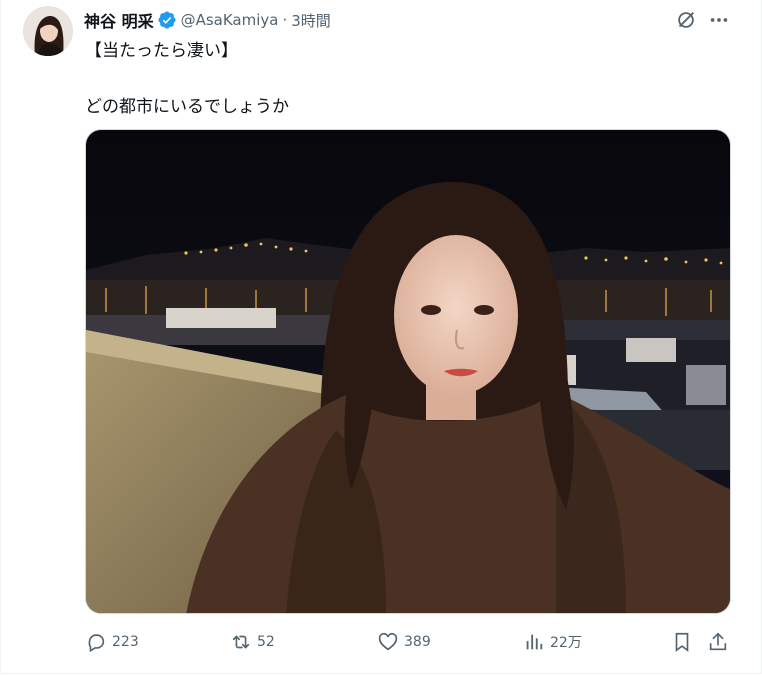 The width and height of the screenshot is (762, 675). What do you see at coordinates (566, 643) in the screenshot?
I see `view-count: 22万` at bounding box center [566, 643].